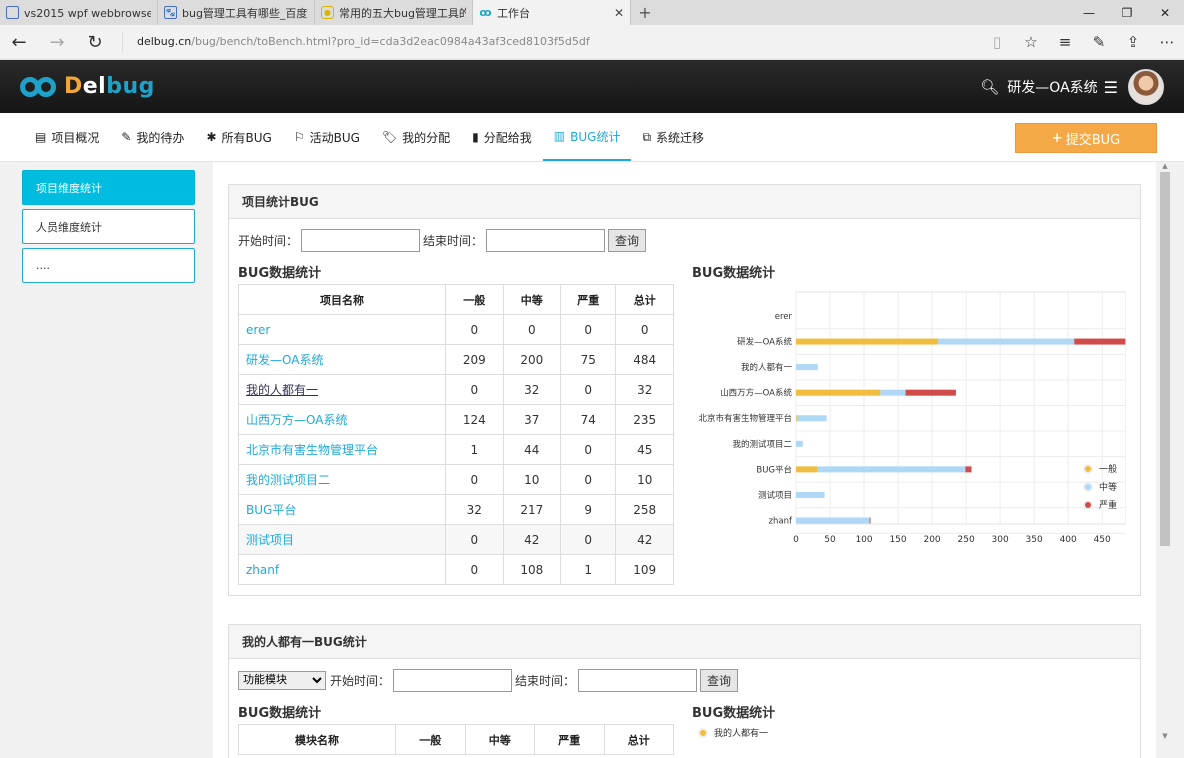 Image resolution: width=1184 pixels, height=758 pixels. Describe the element at coordinates (456, 739) in the screenshot. I see `module-stats-table: 模块名称 一般 中等 严重 总计` at that location.